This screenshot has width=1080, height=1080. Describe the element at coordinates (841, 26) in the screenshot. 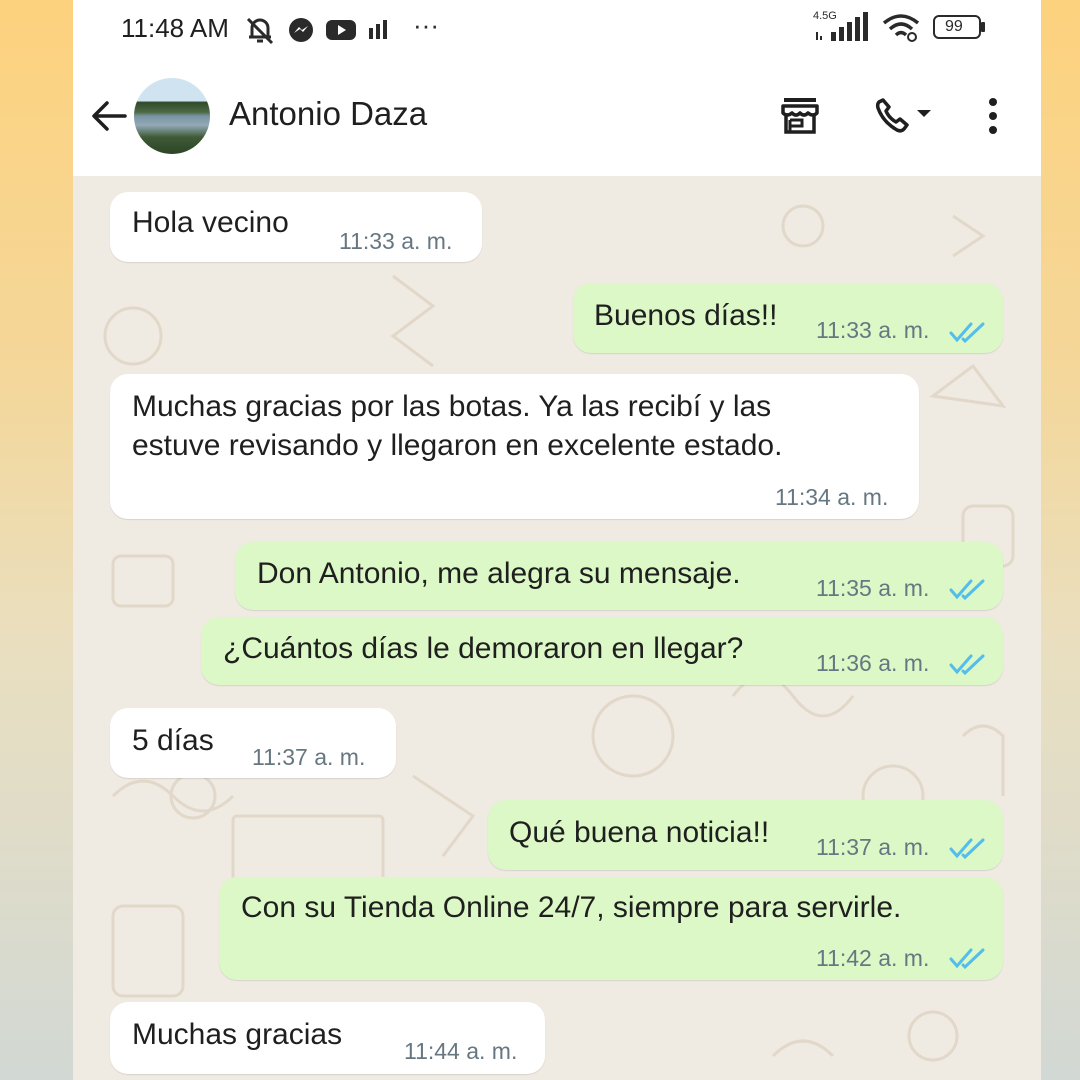

I see `cellular-signal-icon: 4.5G` at that location.